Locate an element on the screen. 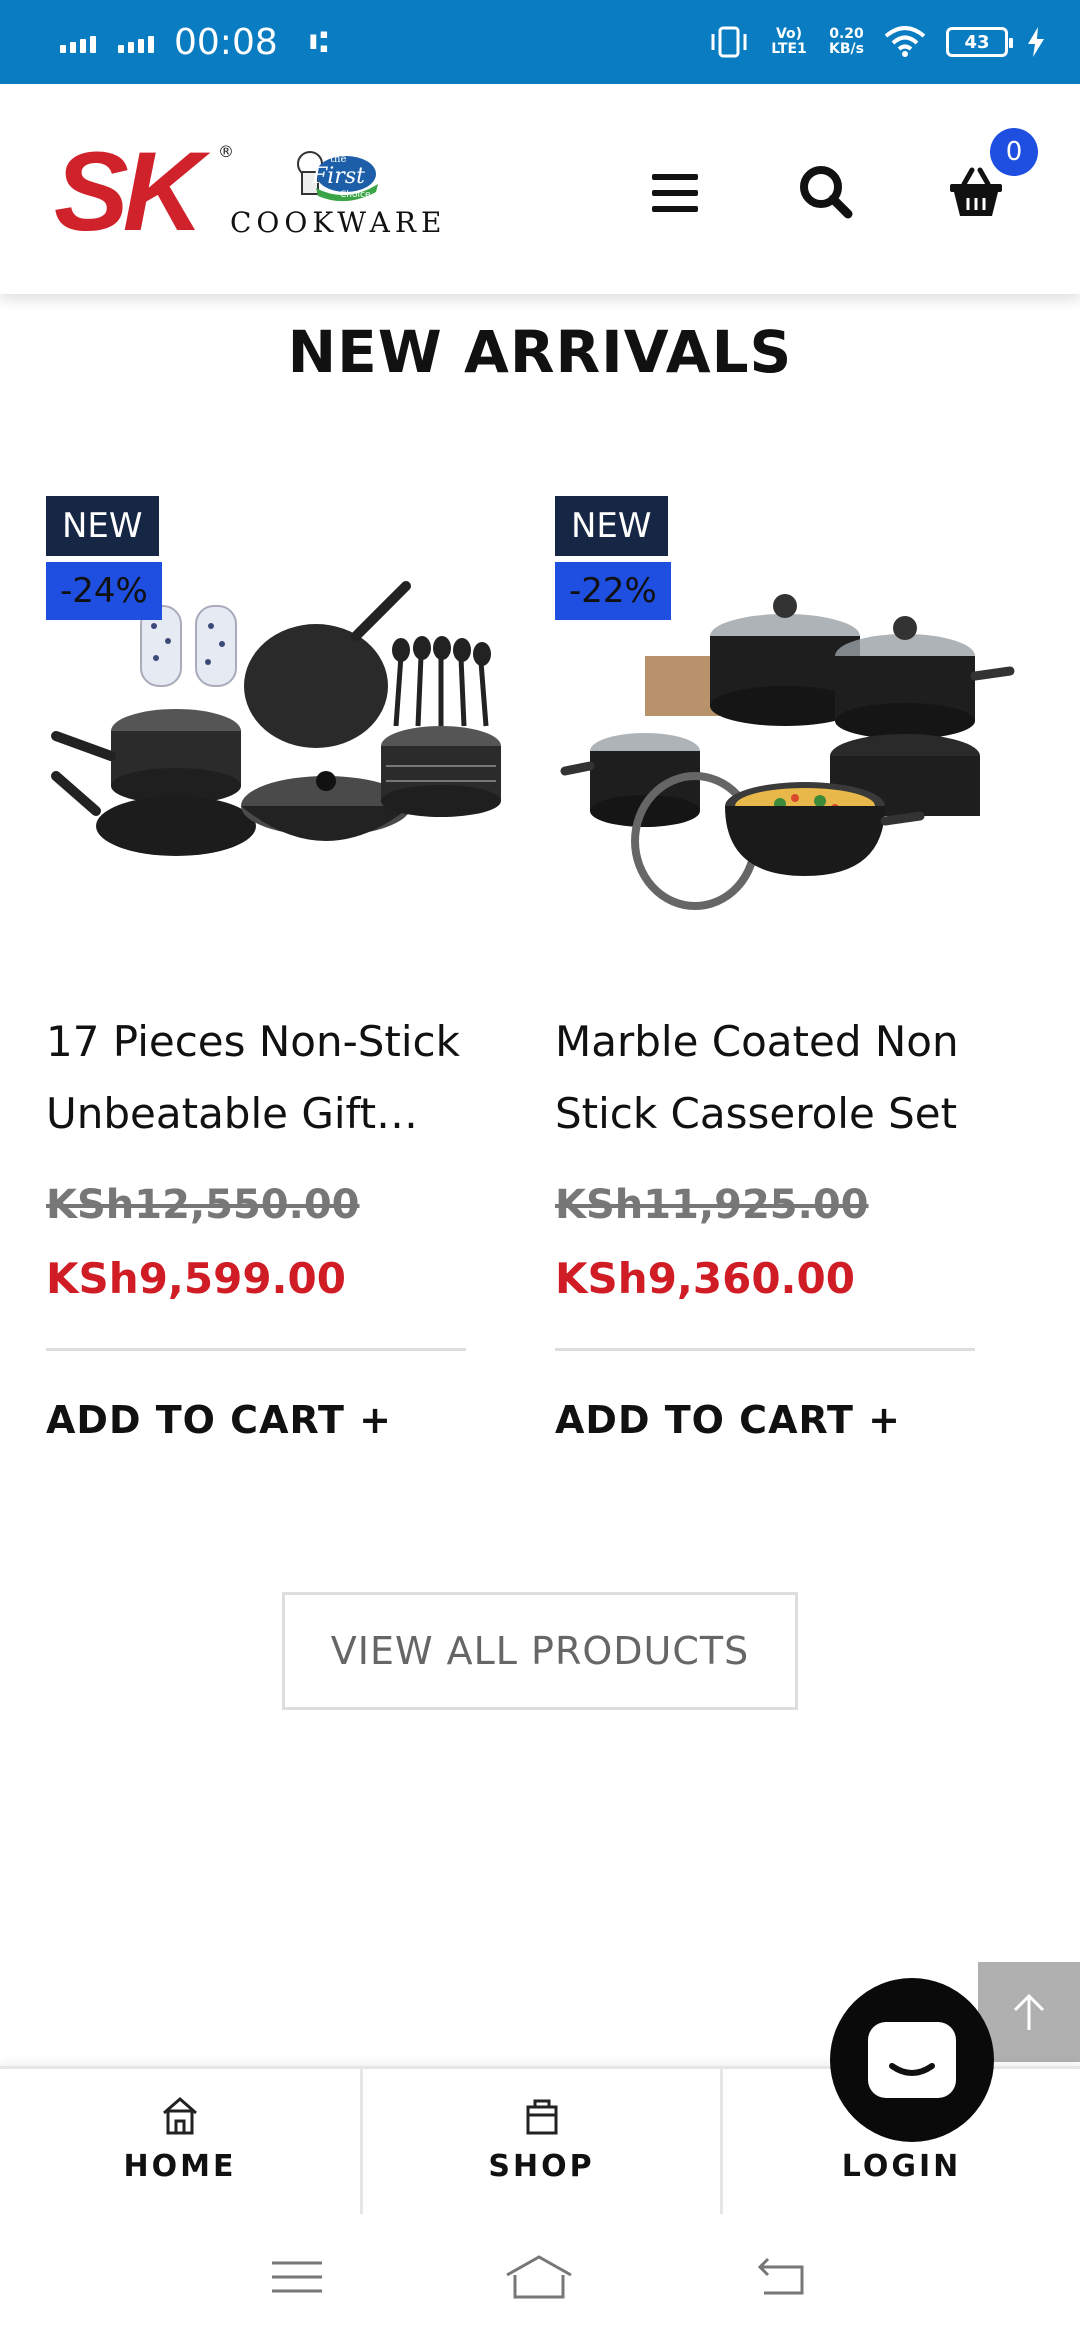 The image size is (1080, 2340). section-title: NEW ARRIVALS is located at coordinates (540, 352).